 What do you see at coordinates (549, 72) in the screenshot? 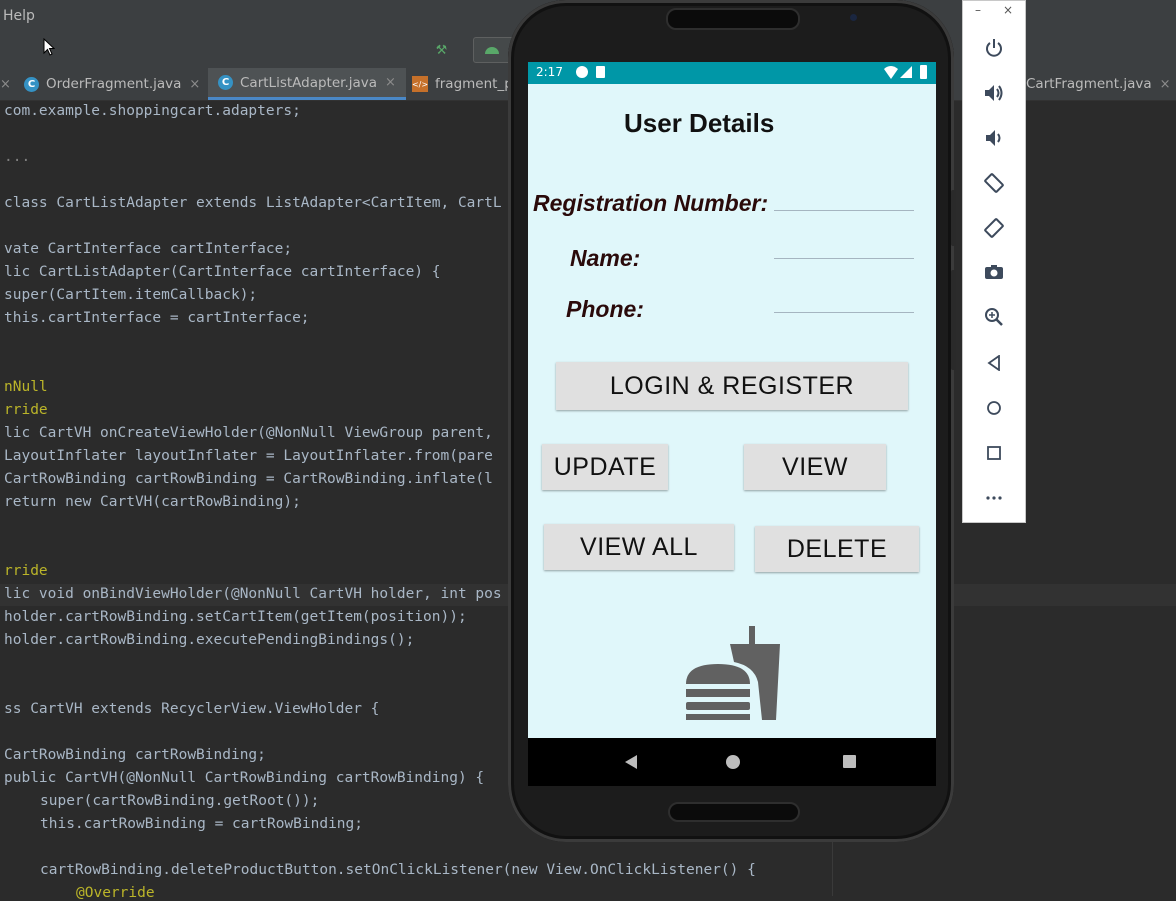
I see `status-time: 2:17` at bounding box center [549, 72].